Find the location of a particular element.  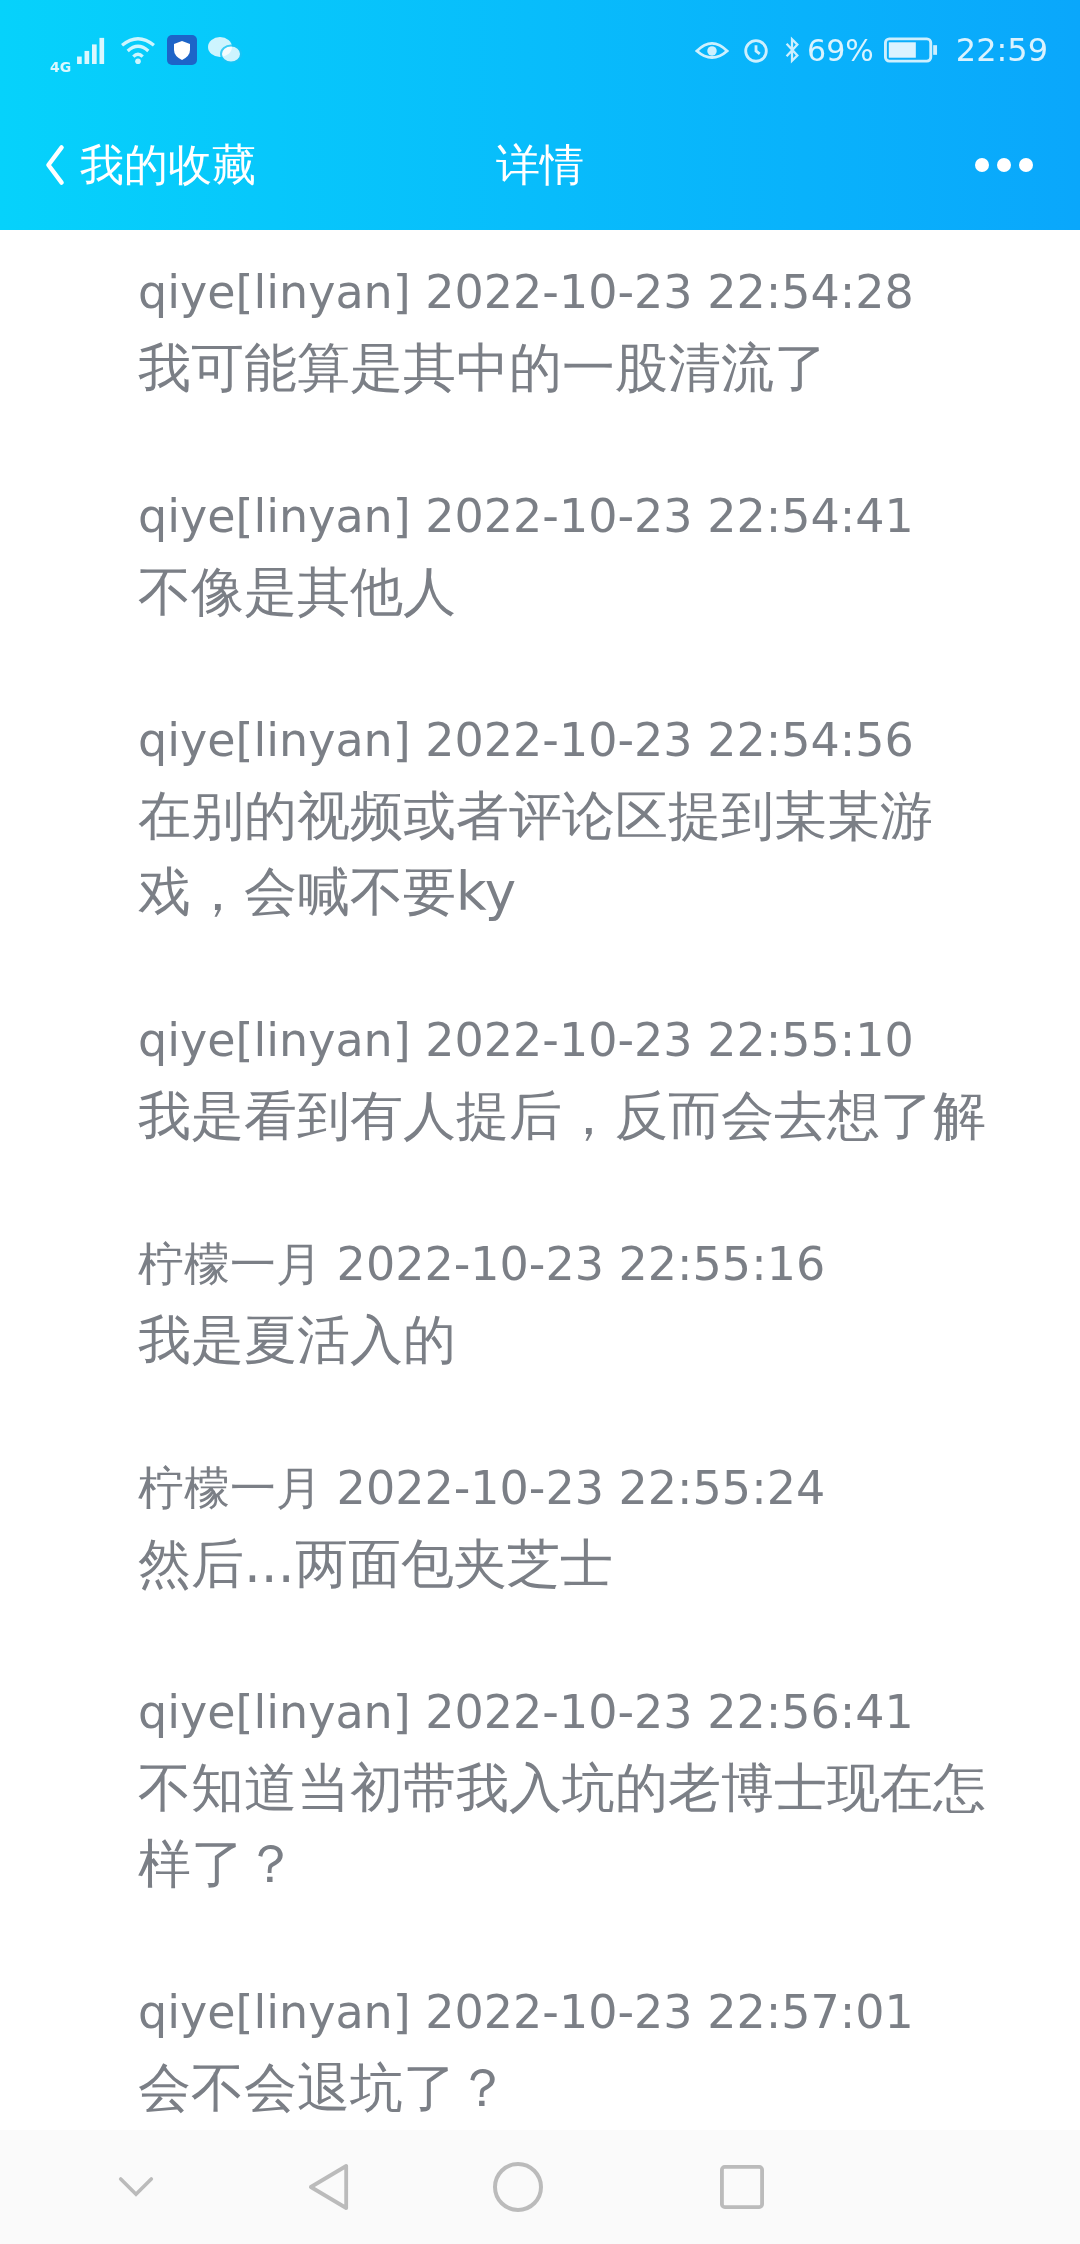

more-icon is located at coordinates (1004, 165).